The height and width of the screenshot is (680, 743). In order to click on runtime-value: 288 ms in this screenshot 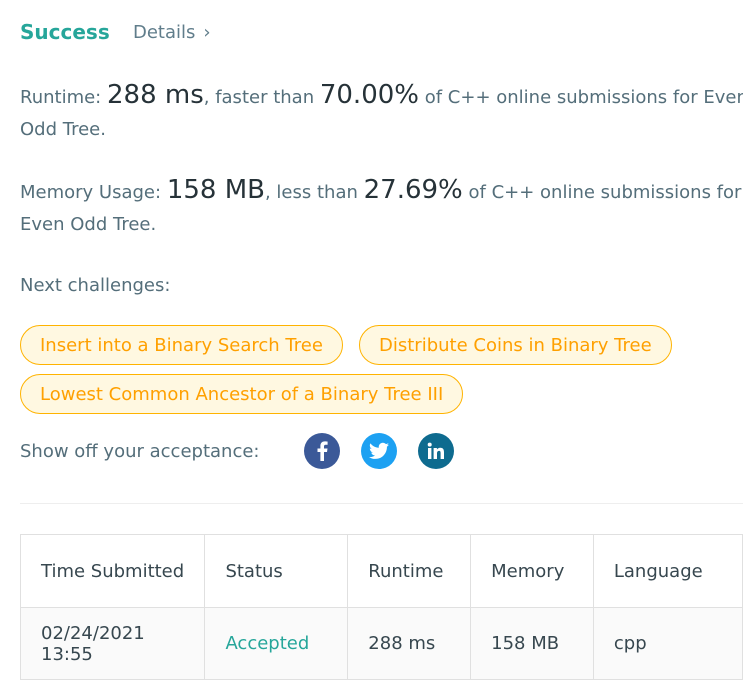, I will do `click(155, 95)`.